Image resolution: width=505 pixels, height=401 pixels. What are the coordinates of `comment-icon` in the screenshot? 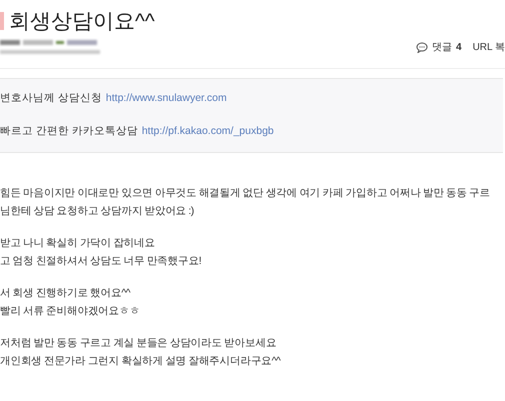 It's located at (422, 47).